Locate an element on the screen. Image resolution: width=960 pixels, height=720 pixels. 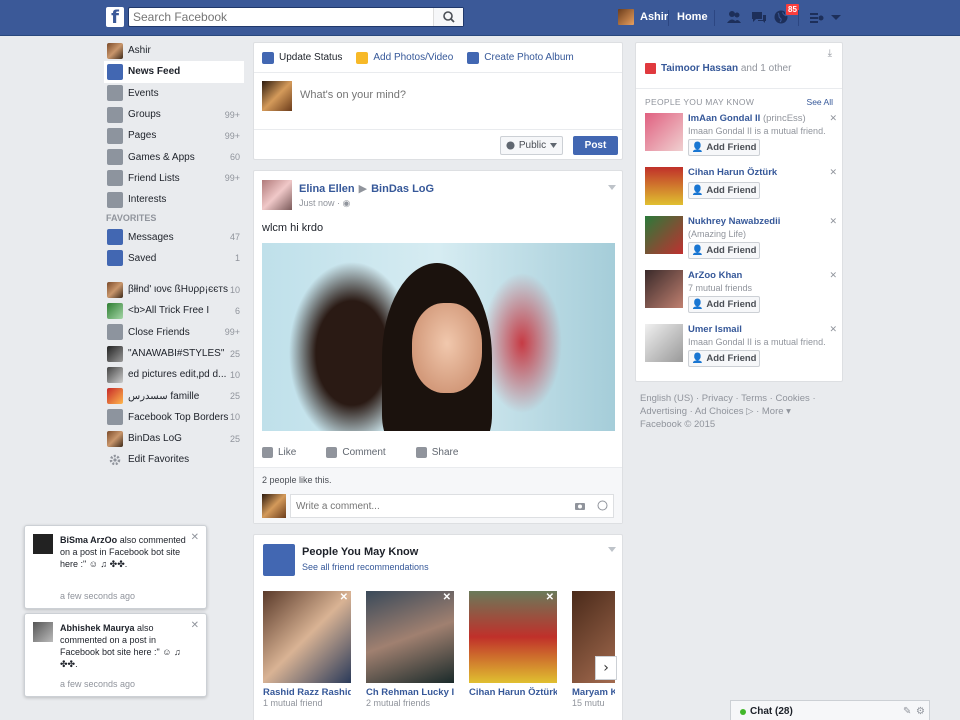
name-text: Umer Ismail is located at coordinates (715, 329).